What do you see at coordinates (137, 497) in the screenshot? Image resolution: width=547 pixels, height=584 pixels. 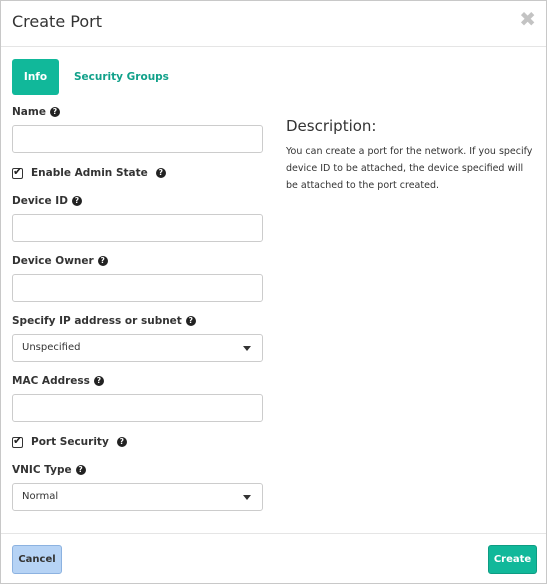 I see `vnic-type-select: Normal` at bounding box center [137, 497].